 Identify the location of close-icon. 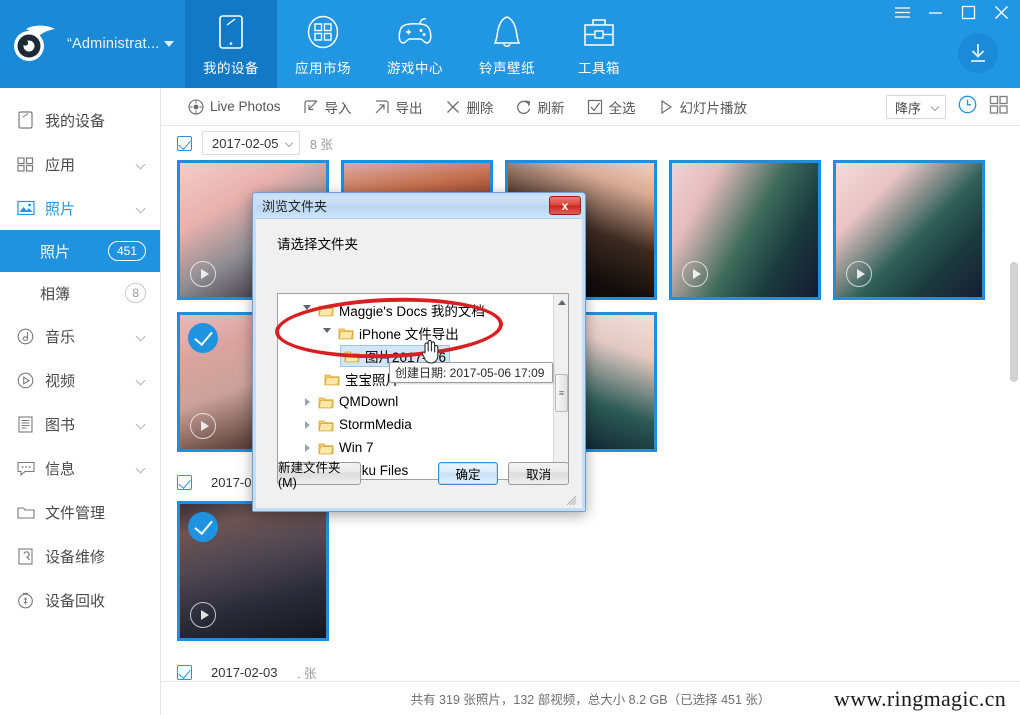
(1001, 12).